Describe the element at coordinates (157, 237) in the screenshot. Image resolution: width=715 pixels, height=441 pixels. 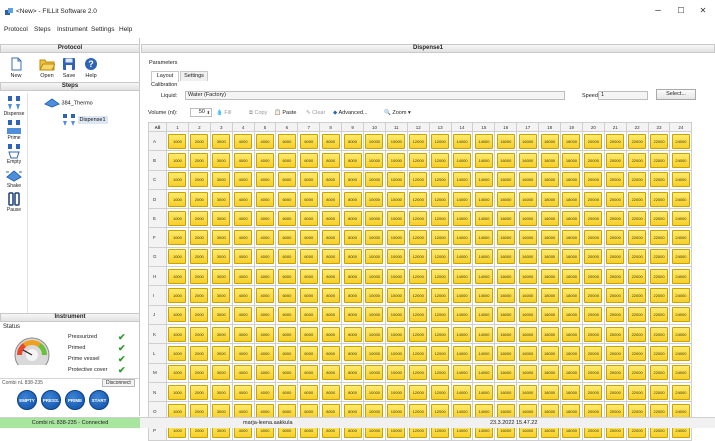
I see `row-header: F` at that location.